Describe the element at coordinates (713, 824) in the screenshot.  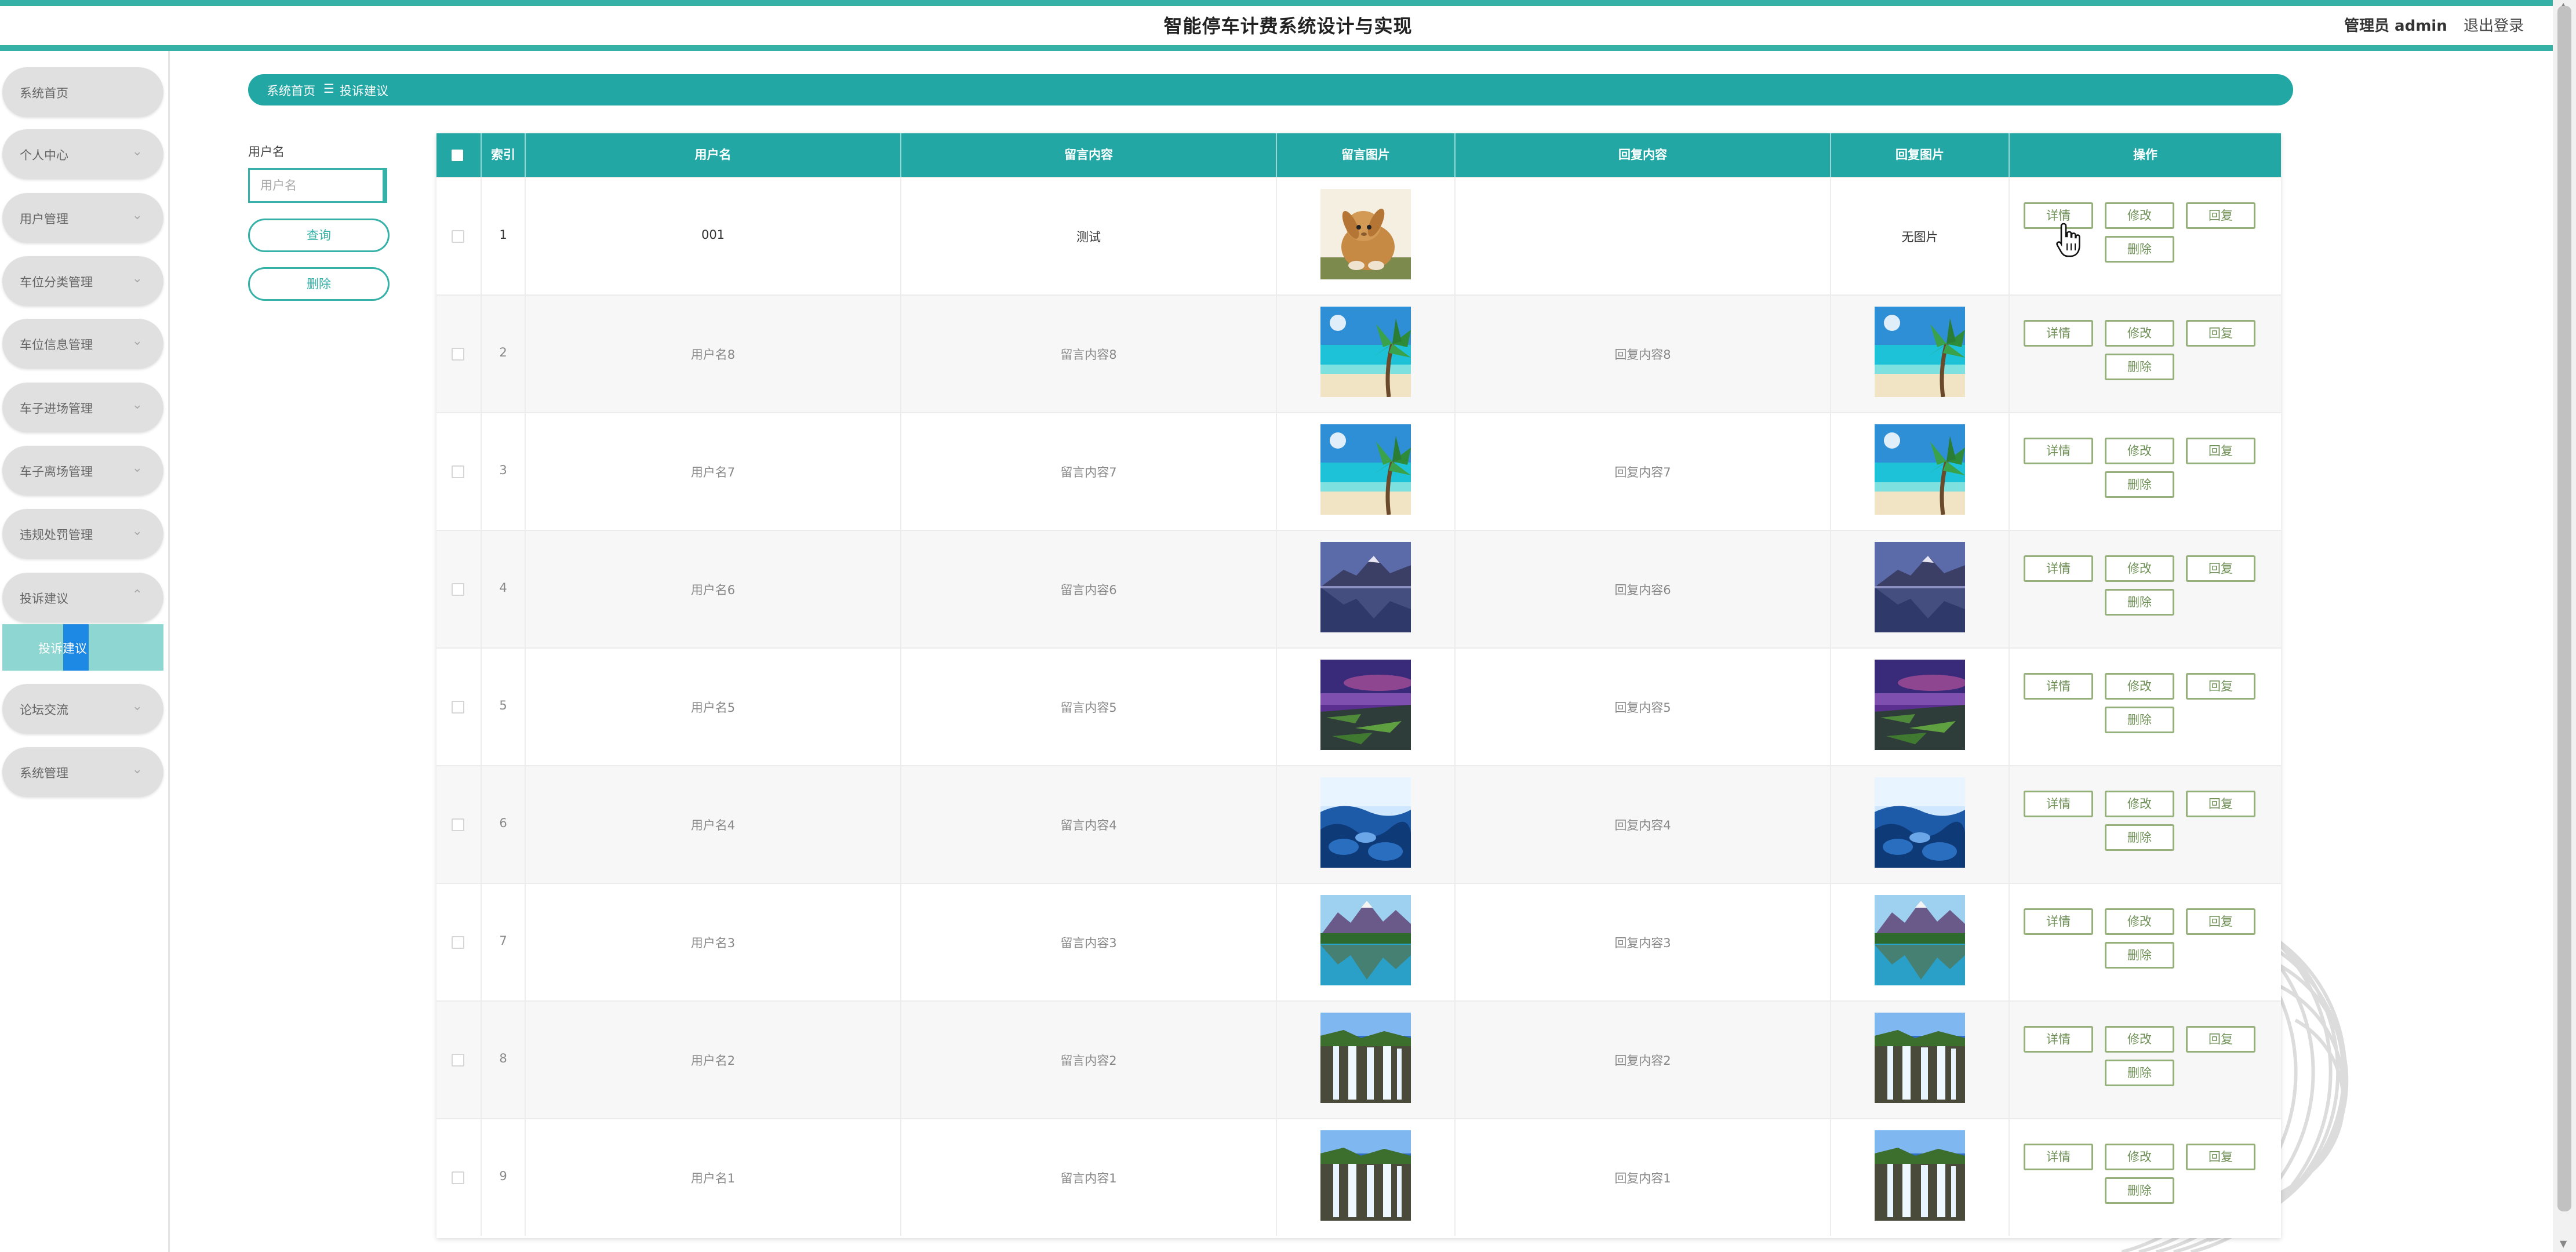
I see `username-cell: 用户名4` at that location.